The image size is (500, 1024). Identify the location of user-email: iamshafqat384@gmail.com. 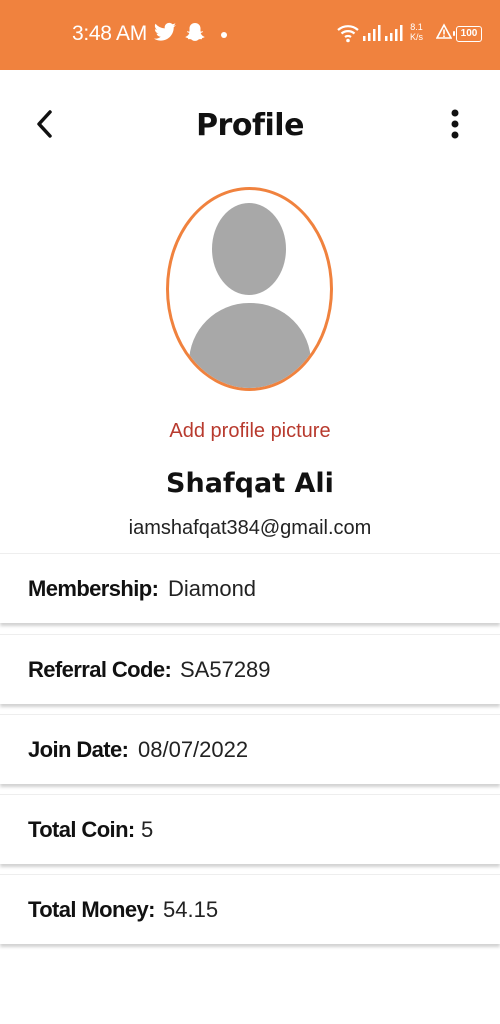
(250, 528).